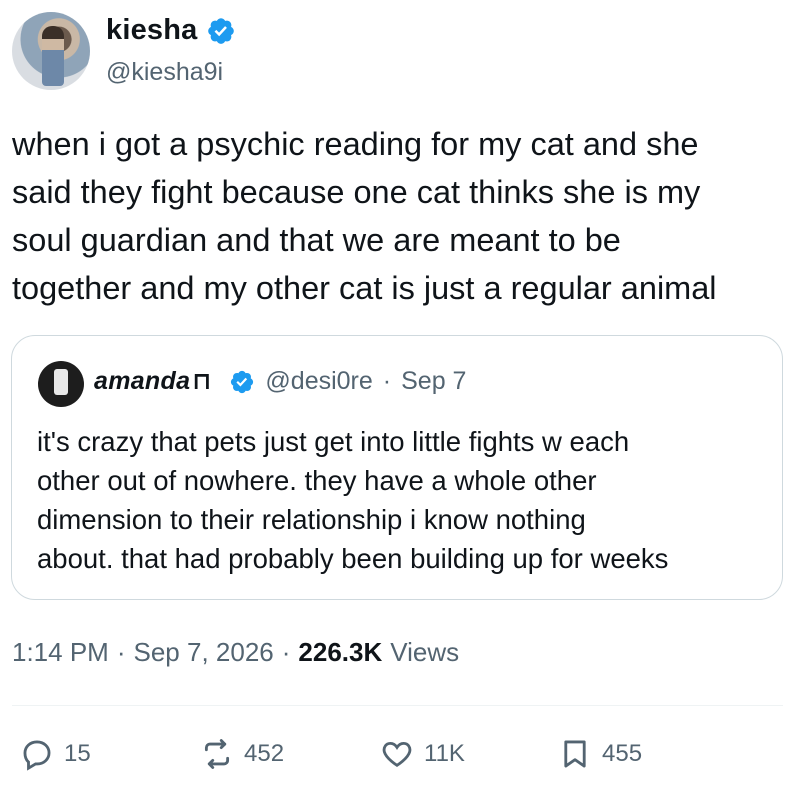 The height and width of the screenshot is (788, 795). I want to click on quote-author-avatar, so click(61, 384).